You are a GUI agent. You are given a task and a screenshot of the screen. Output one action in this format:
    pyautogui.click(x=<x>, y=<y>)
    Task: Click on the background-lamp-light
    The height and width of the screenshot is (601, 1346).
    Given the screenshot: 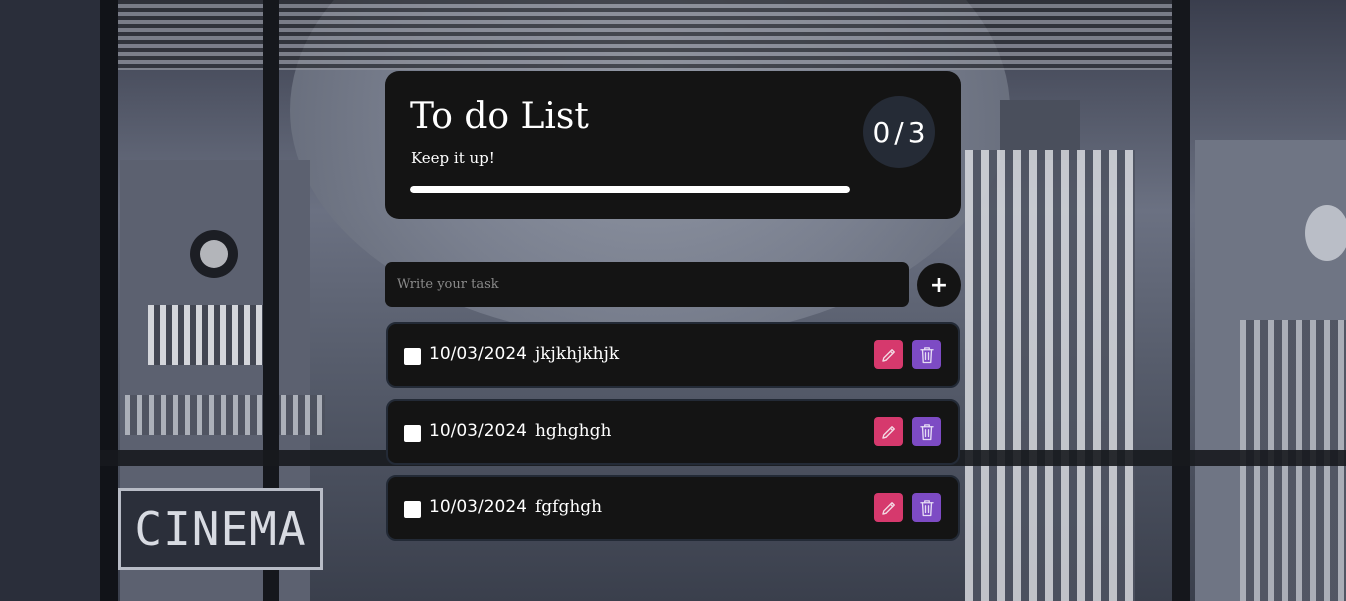 What is the action you would take?
    pyautogui.click(x=214, y=254)
    